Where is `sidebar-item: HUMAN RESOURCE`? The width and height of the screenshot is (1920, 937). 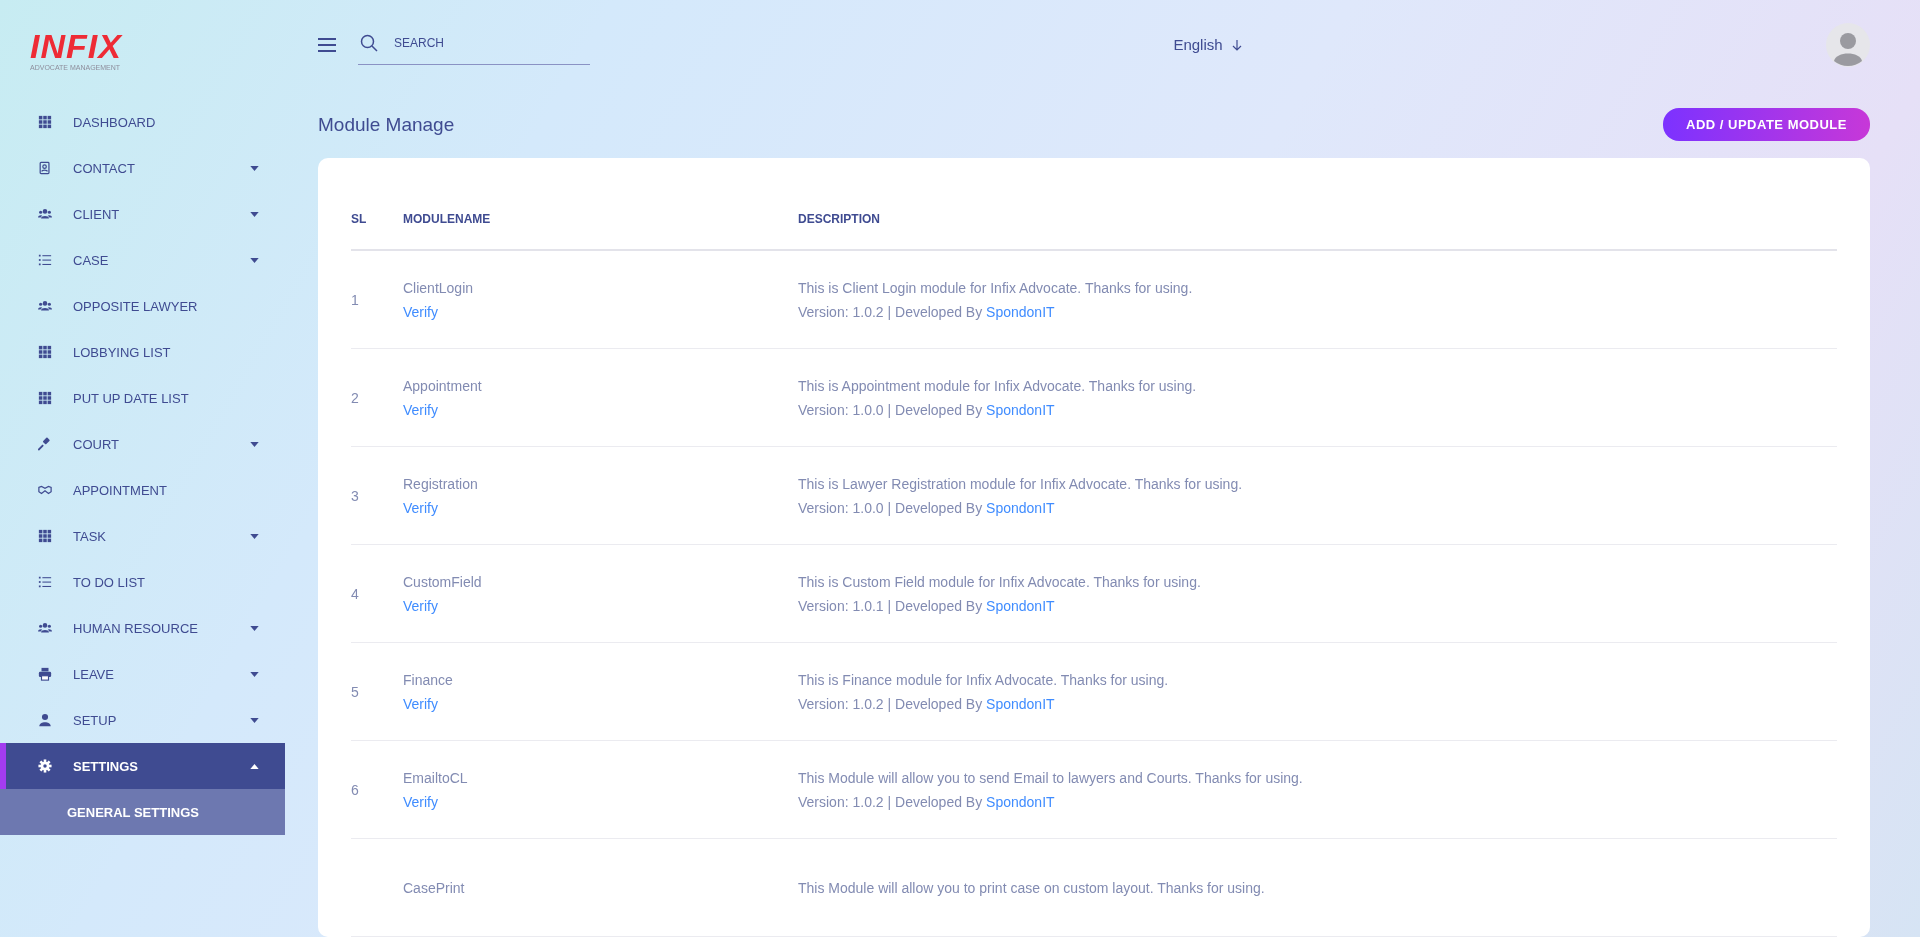
sidebar-item: HUMAN RESOURCE is located at coordinates (142, 628).